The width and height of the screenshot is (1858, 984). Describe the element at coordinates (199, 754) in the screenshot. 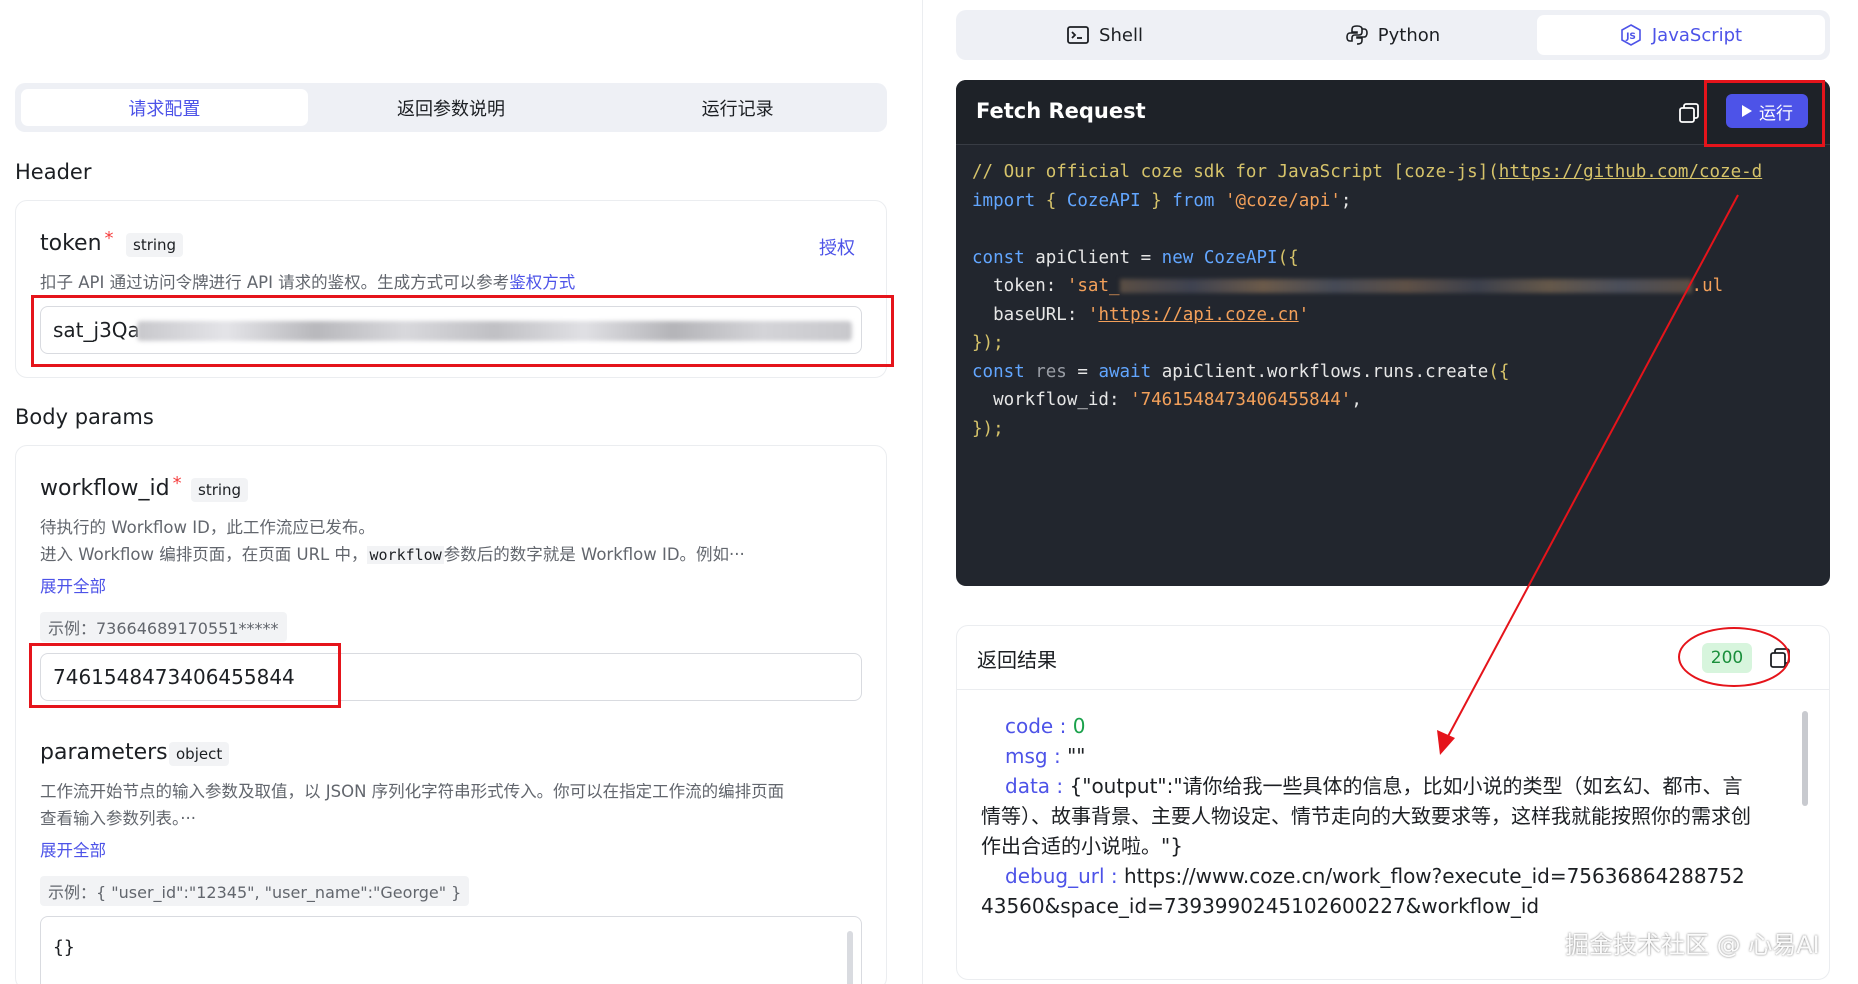

I see `type-tag: object` at that location.